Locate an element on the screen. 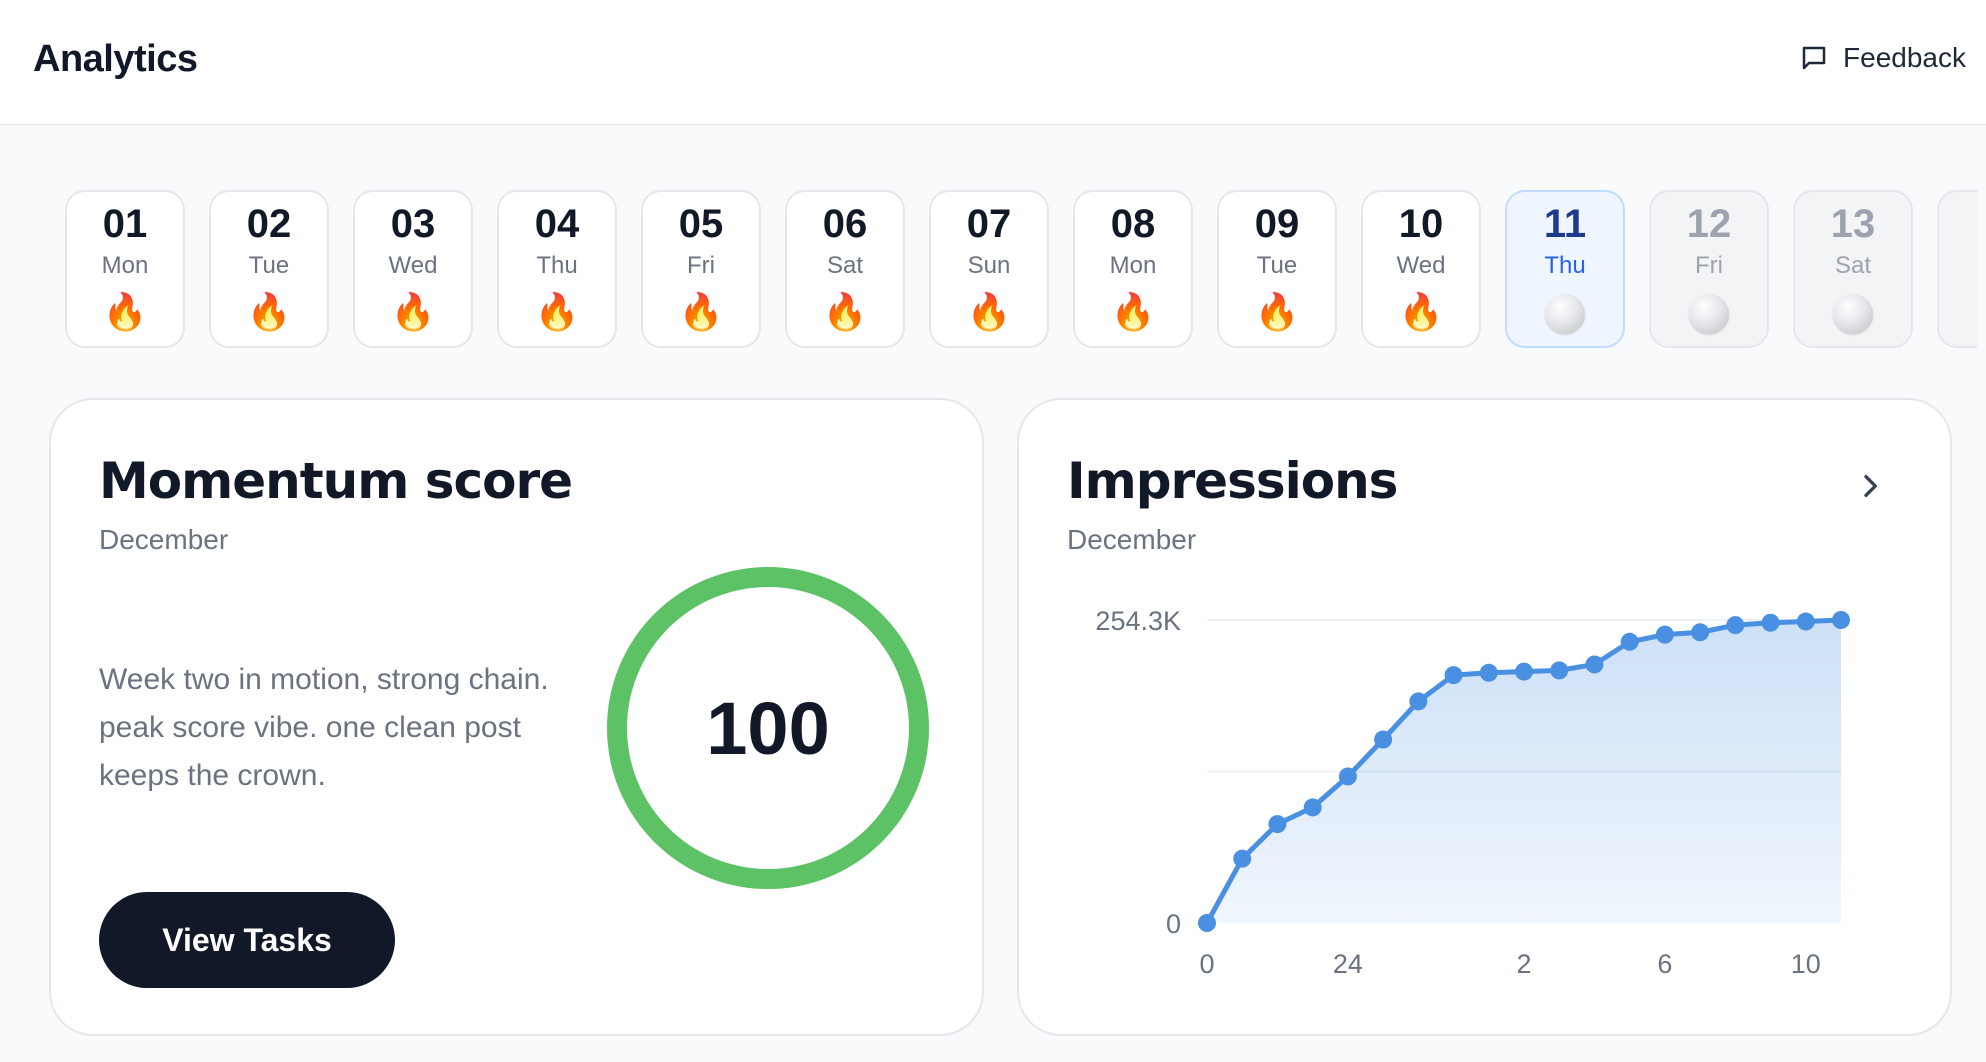 Image resolution: width=1986 pixels, height=1062 pixels. feedback-label: Feedback is located at coordinates (1904, 57).